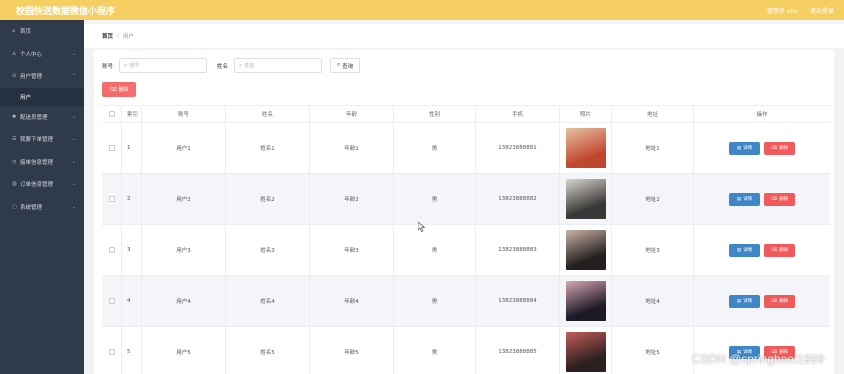  What do you see at coordinates (774, 148) in the screenshot?
I see `trash-icon: ⌫` at bounding box center [774, 148].